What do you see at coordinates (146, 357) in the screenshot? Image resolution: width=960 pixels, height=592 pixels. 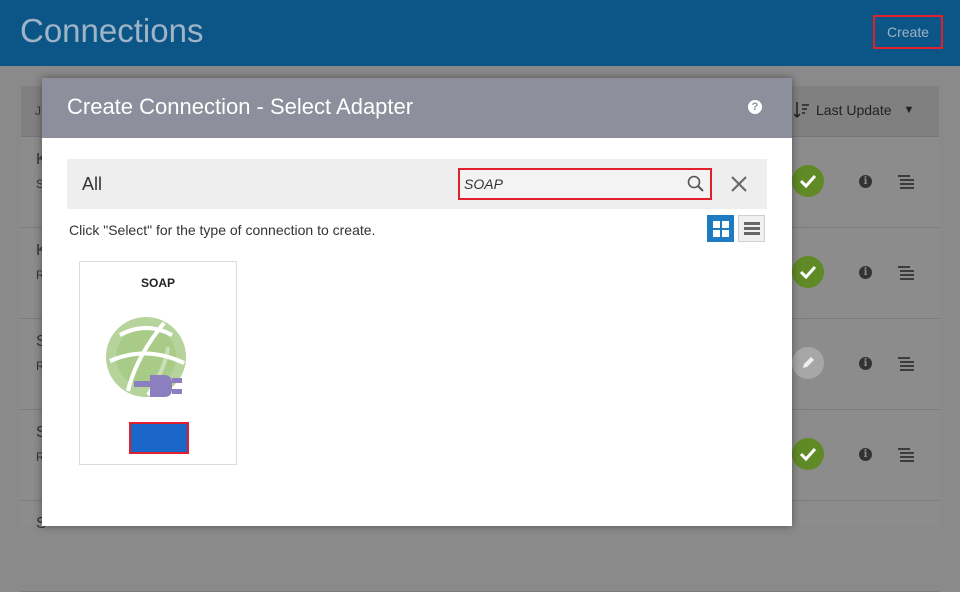 I see `globe-plug-icon` at bounding box center [146, 357].